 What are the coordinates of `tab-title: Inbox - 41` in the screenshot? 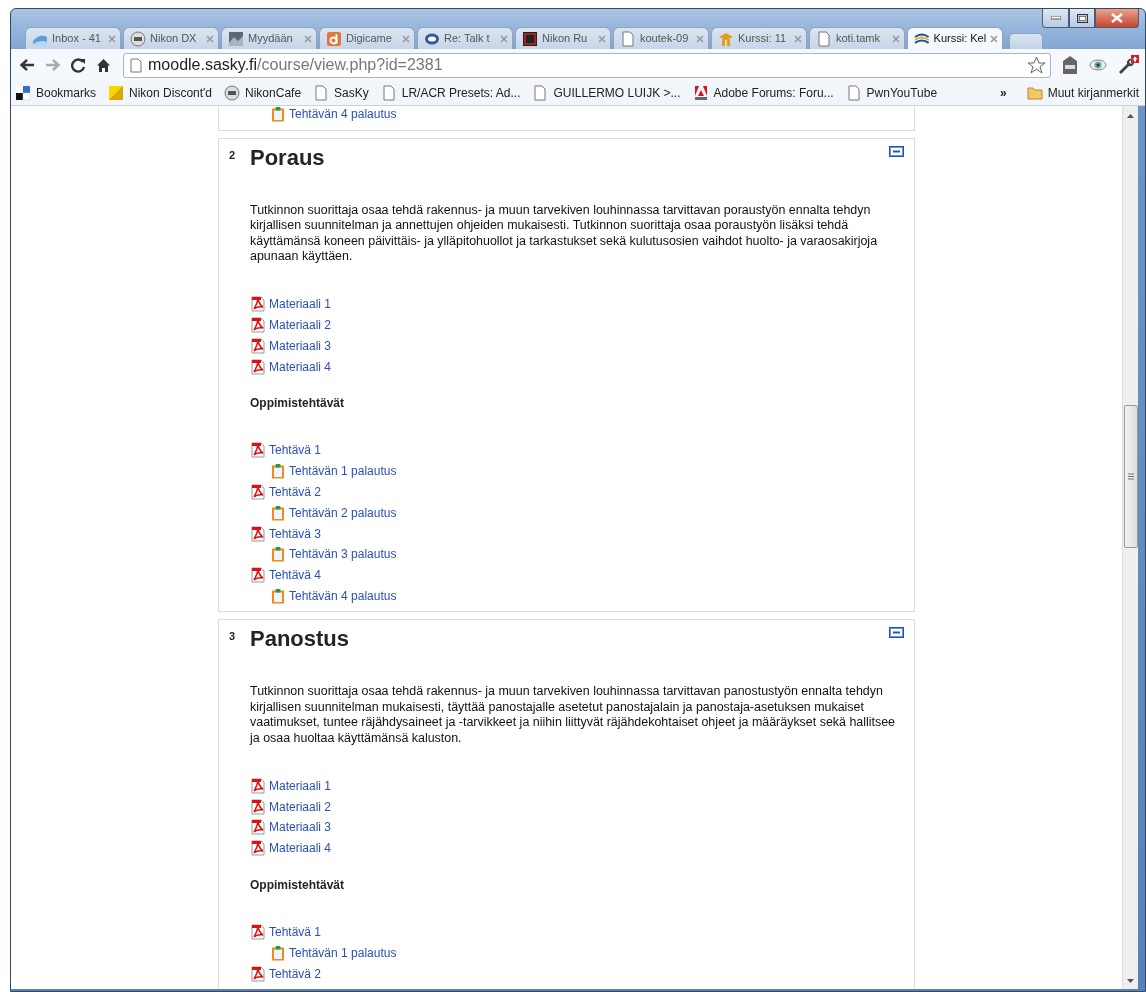 It's located at (77, 39).